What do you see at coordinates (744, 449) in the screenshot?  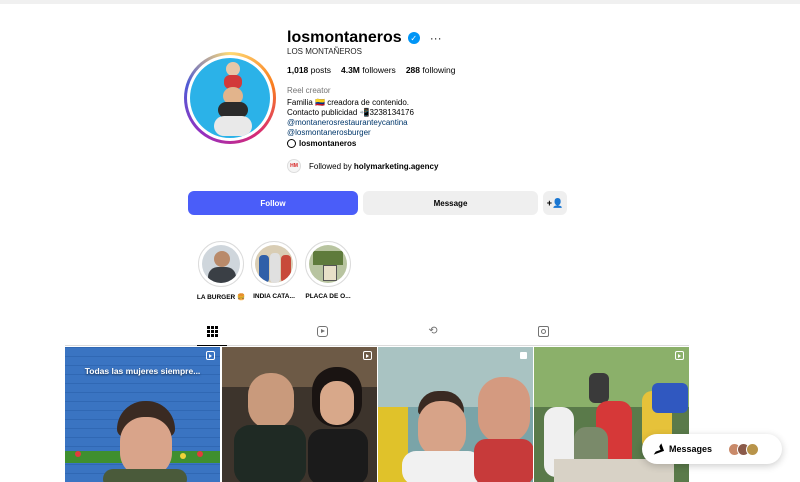 I see `message-avatars` at bounding box center [744, 449].